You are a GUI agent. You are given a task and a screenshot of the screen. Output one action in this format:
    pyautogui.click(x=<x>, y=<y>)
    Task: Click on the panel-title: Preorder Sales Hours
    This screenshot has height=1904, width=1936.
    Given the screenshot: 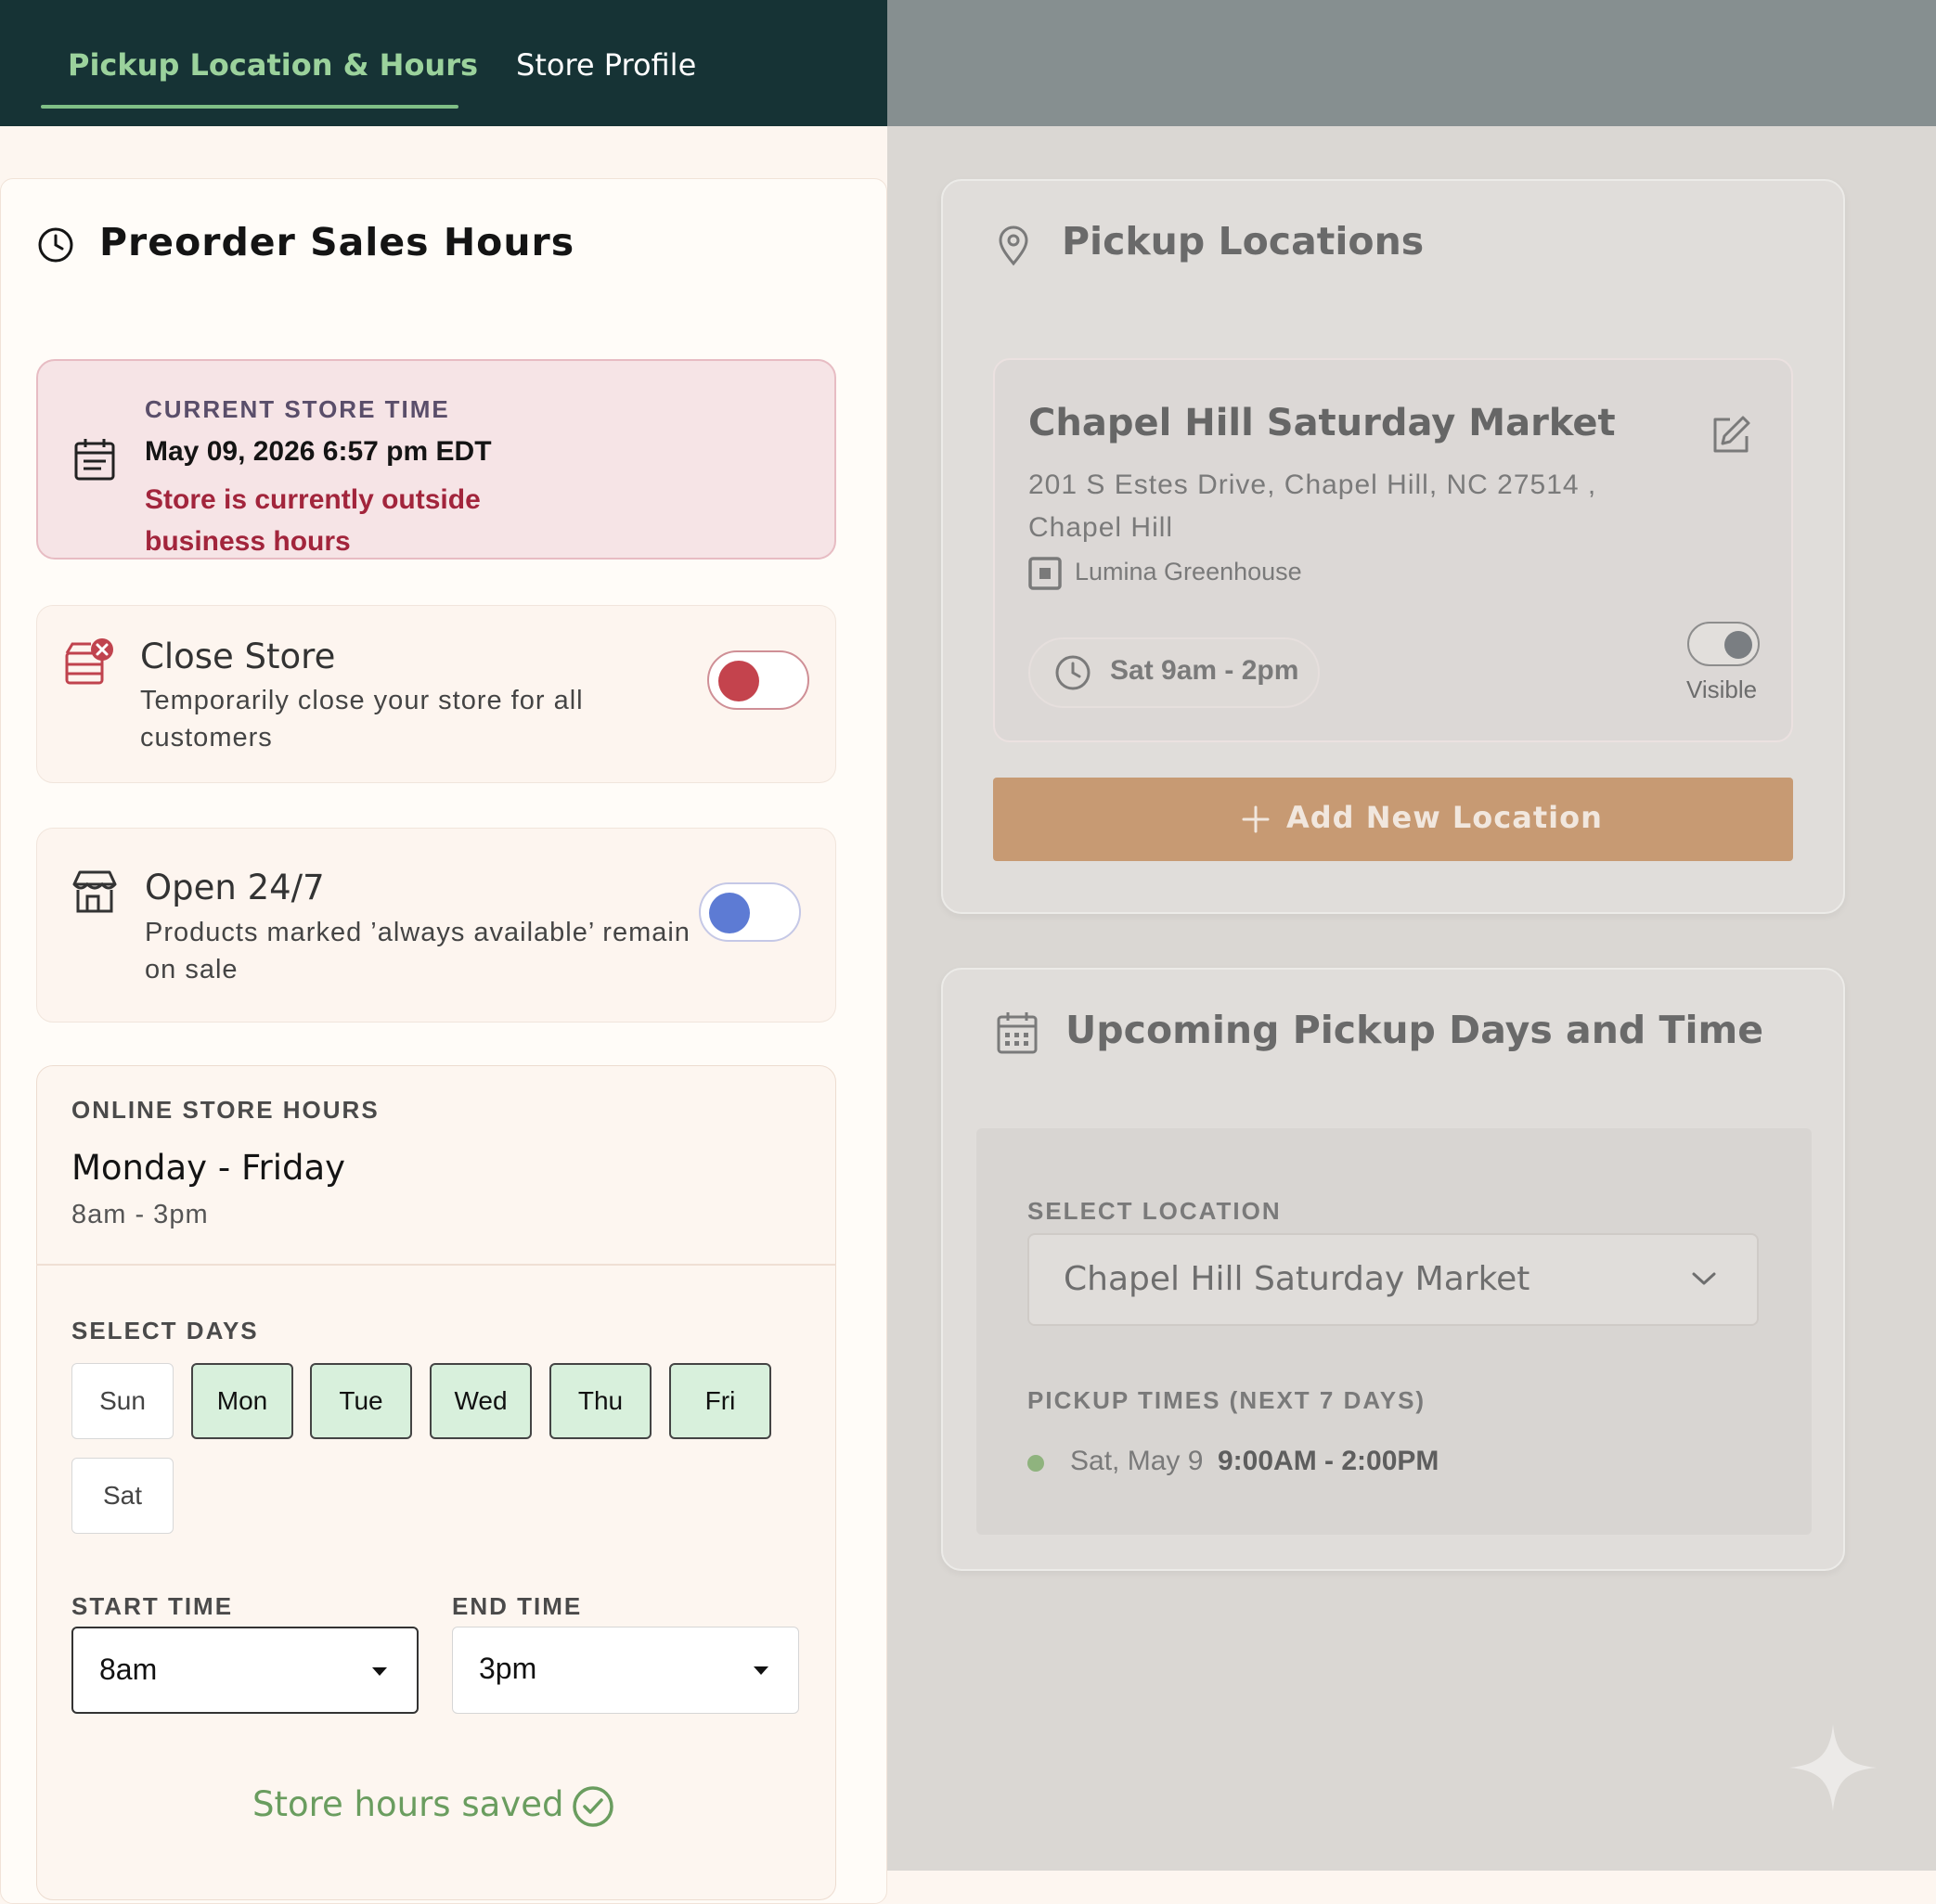 What is the action you would take?
    pyautogui.click(x=337, y=242)
    